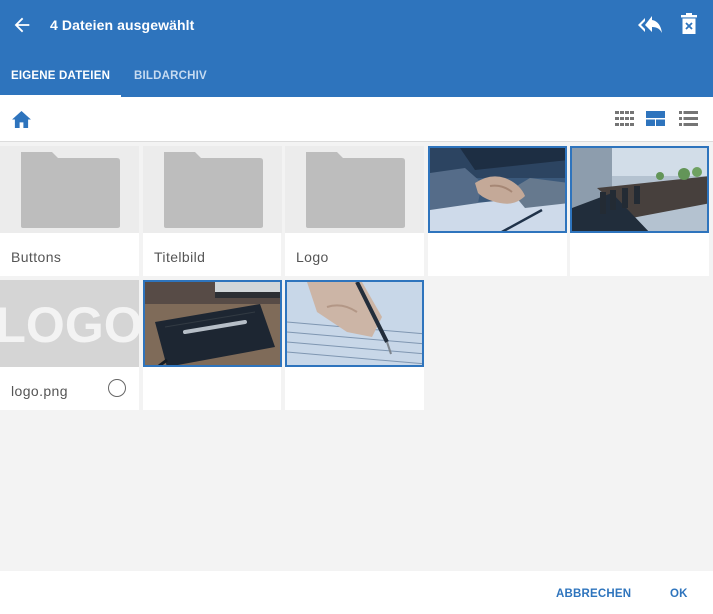 Image resolution: width=713 pixels, height=614 pixels. I want to click on home-icon, so click(21, 119).